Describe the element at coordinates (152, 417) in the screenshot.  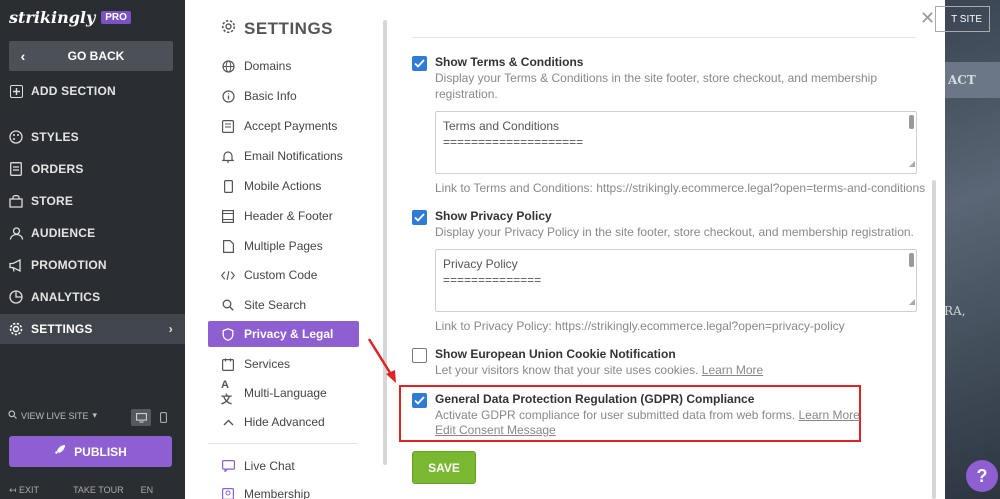
I see `device-toggle` at that location.